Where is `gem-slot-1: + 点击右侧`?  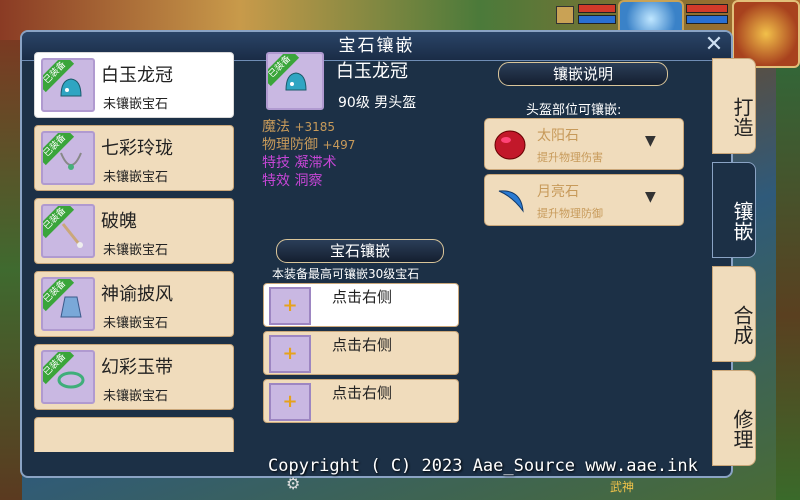
gem-slot-1: + 点击右侧 is located at coordinates (361, 305).